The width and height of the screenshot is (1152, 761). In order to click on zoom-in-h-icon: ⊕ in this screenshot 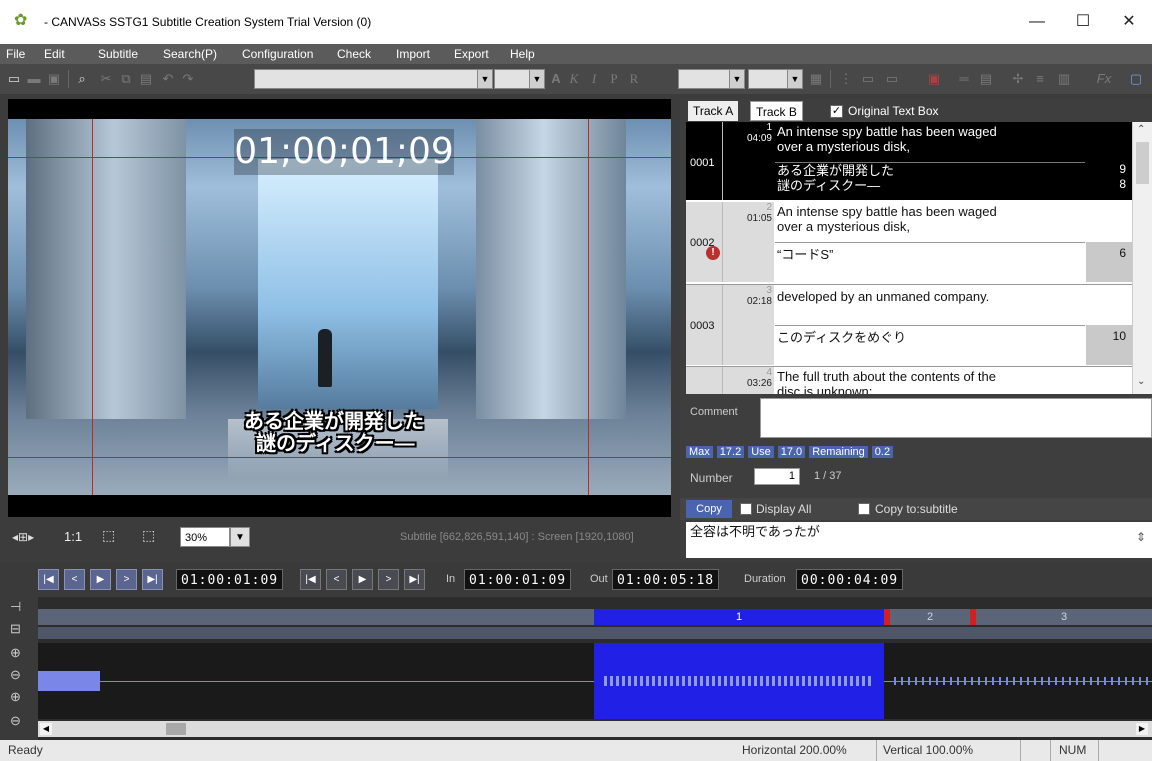, I will do `click(15, 653)`.